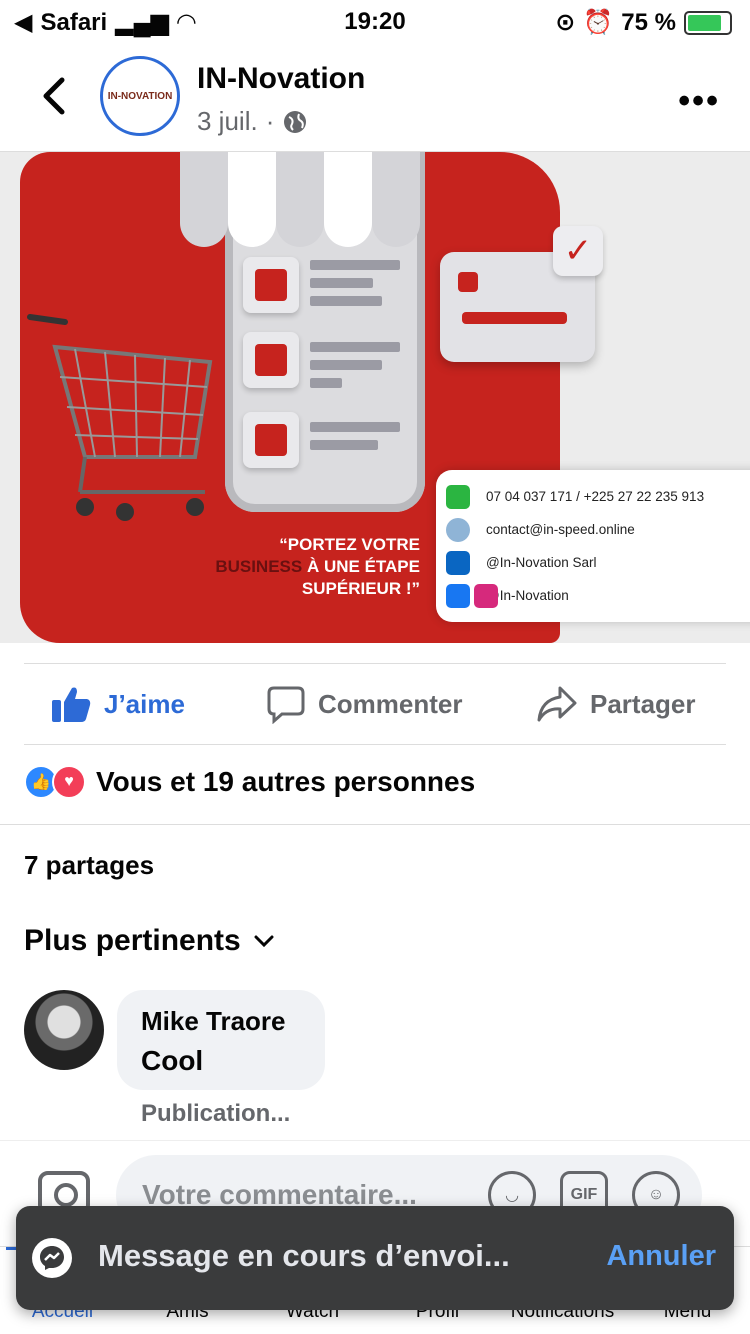  Describe the element at coordinates (560, 529) in the screenshot. I see `contact-email: contact@in-speed.online` at that location.